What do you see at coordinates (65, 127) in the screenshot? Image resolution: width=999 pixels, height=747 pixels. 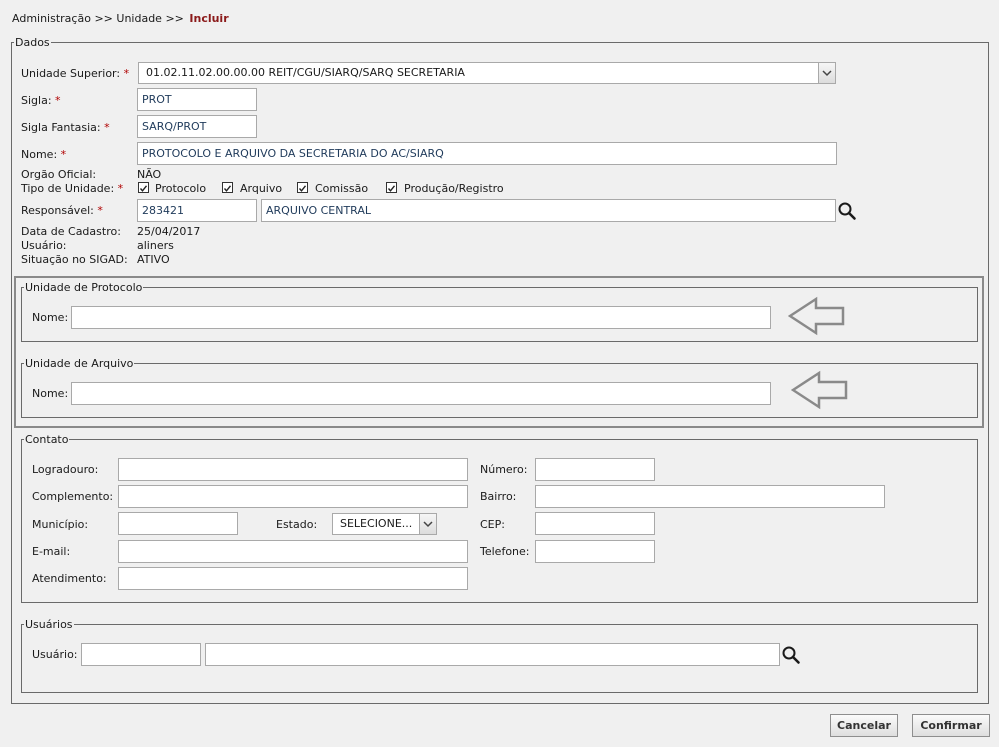 I see `sigla-fantasia-label: Sigla Fantasia: *` at bounding box center [65, 127].